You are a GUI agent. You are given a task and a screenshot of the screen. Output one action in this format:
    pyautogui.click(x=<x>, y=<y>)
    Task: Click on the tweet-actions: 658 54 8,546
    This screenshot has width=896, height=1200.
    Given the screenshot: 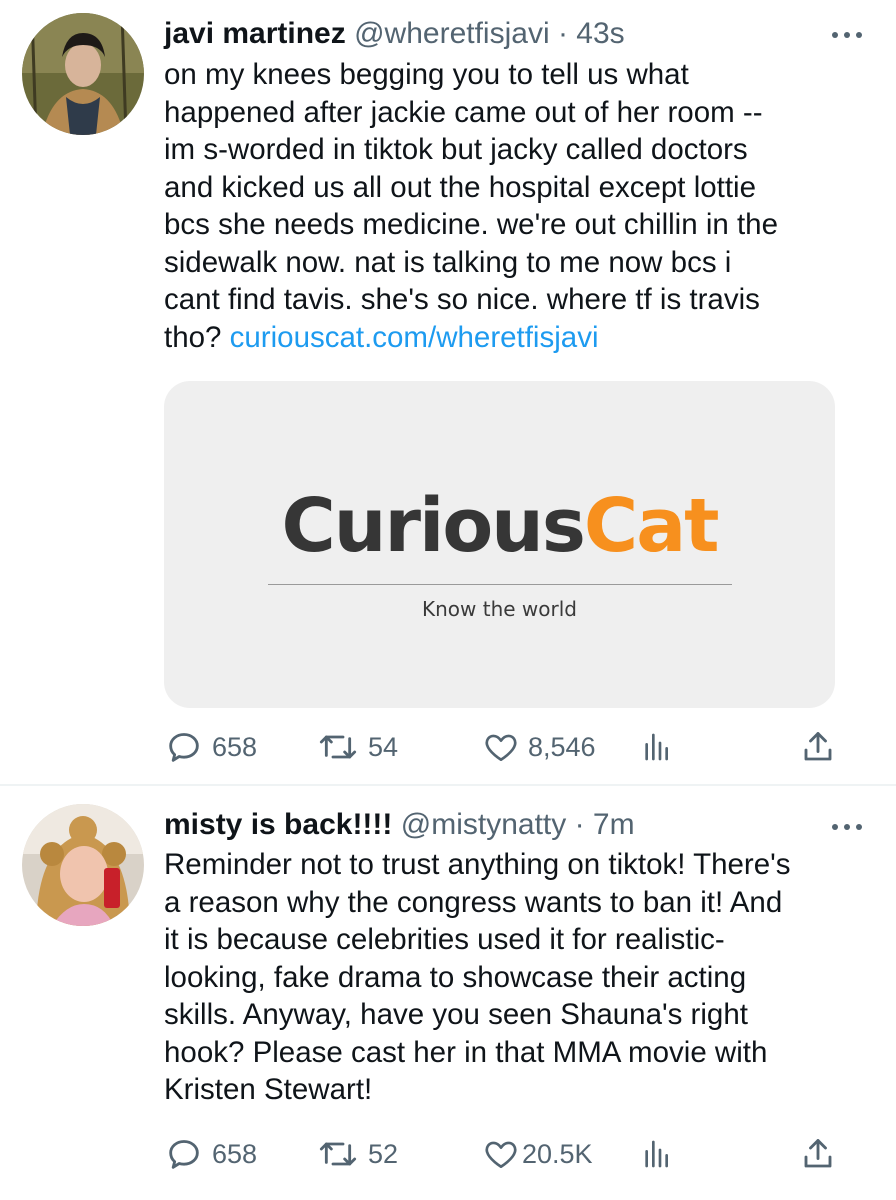 What is the action you would take?
    pyautogui.click(x=504, y=747)
    